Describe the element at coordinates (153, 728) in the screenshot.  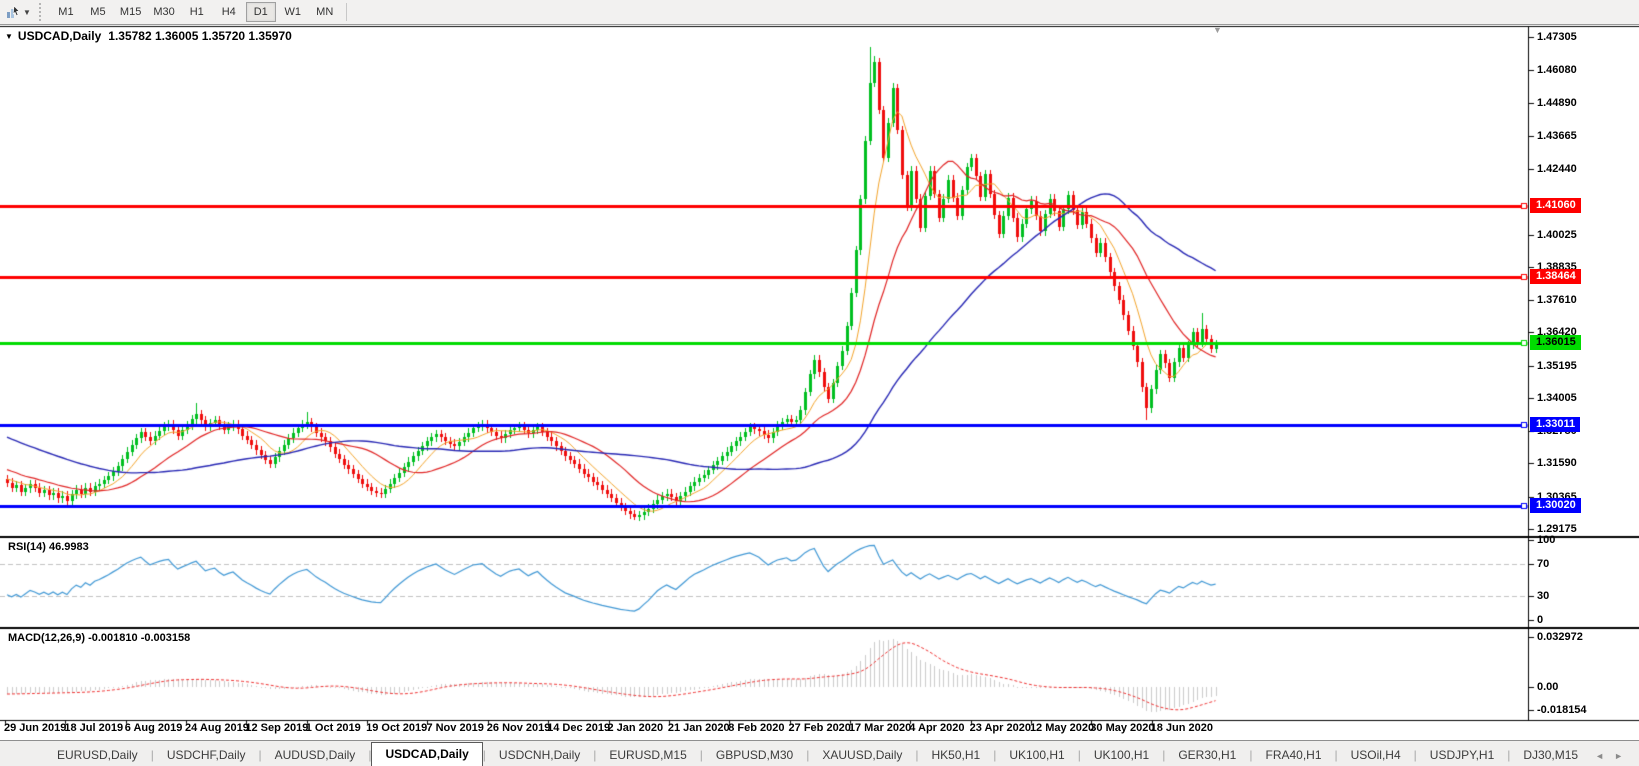
I see `date-tick-label: 6 Aug 2019` at that location.